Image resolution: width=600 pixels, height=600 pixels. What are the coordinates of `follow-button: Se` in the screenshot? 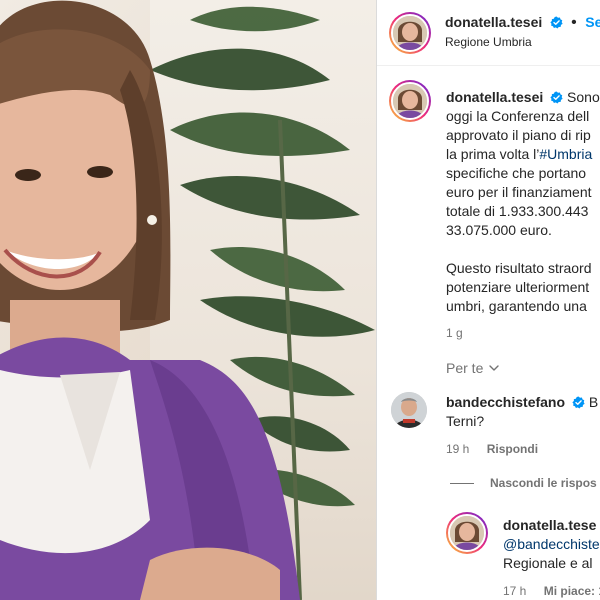 It's located at (592, 22).